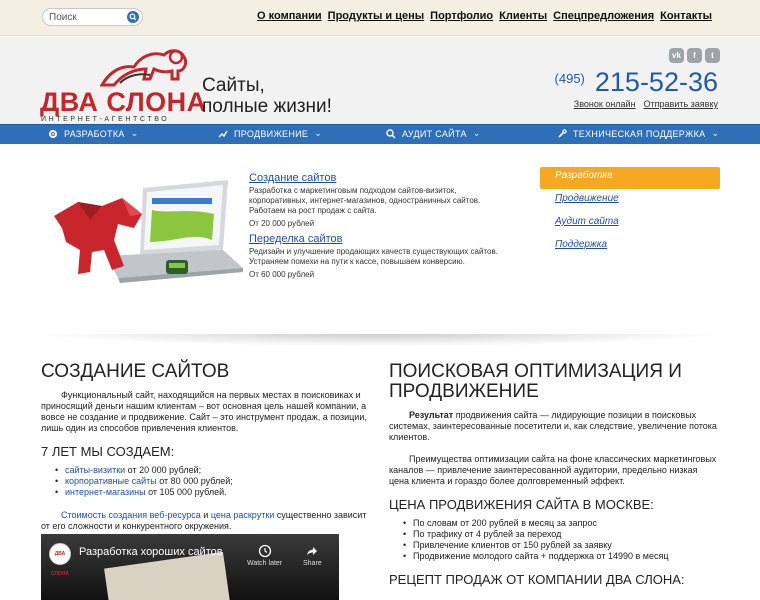  Describe the element at coordinates (223, 133) in the screenshot. I see `chart-icon` at that location.